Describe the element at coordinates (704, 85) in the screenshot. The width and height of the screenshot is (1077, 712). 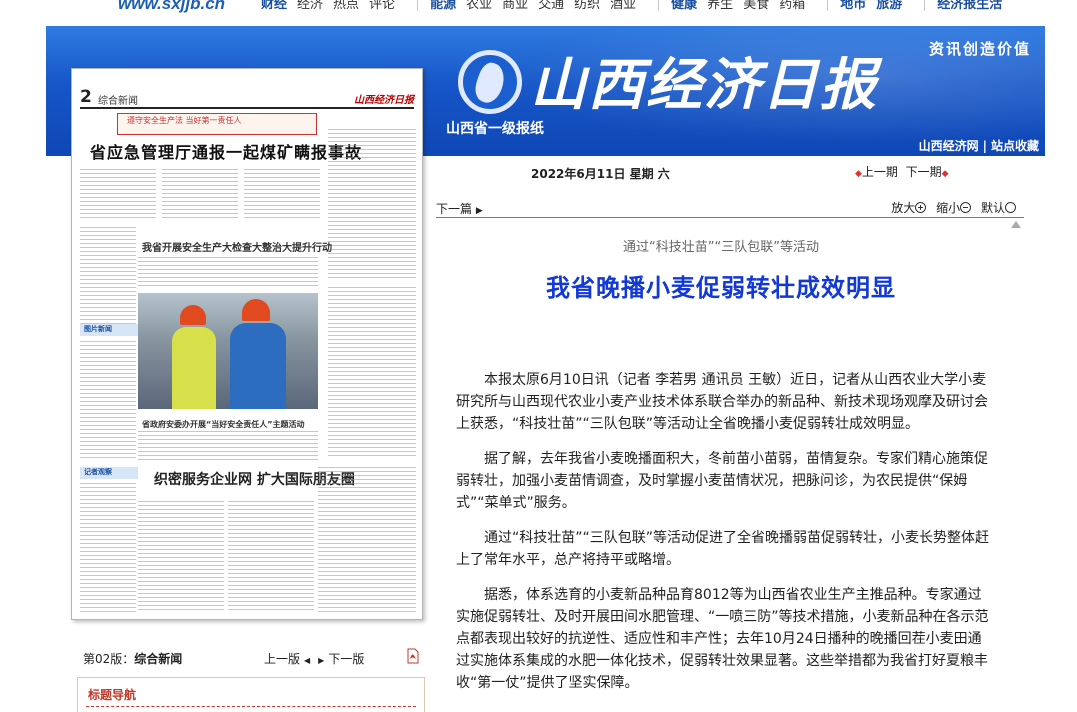
I see `newspaper-title: 山西经济日报` at that location.